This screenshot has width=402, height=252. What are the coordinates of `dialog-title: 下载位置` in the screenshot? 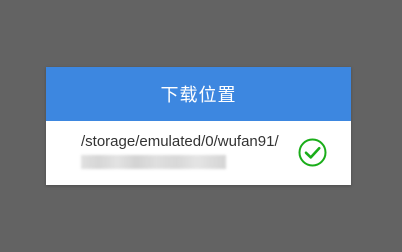 It's located at (198, 95).